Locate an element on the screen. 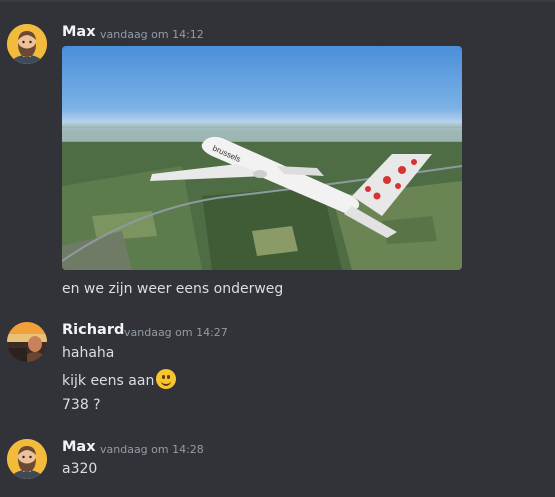 The width and height of the screenshot is (555, 497). timestamp: vandaag om 14:28 is located at coordinates (152, 449).